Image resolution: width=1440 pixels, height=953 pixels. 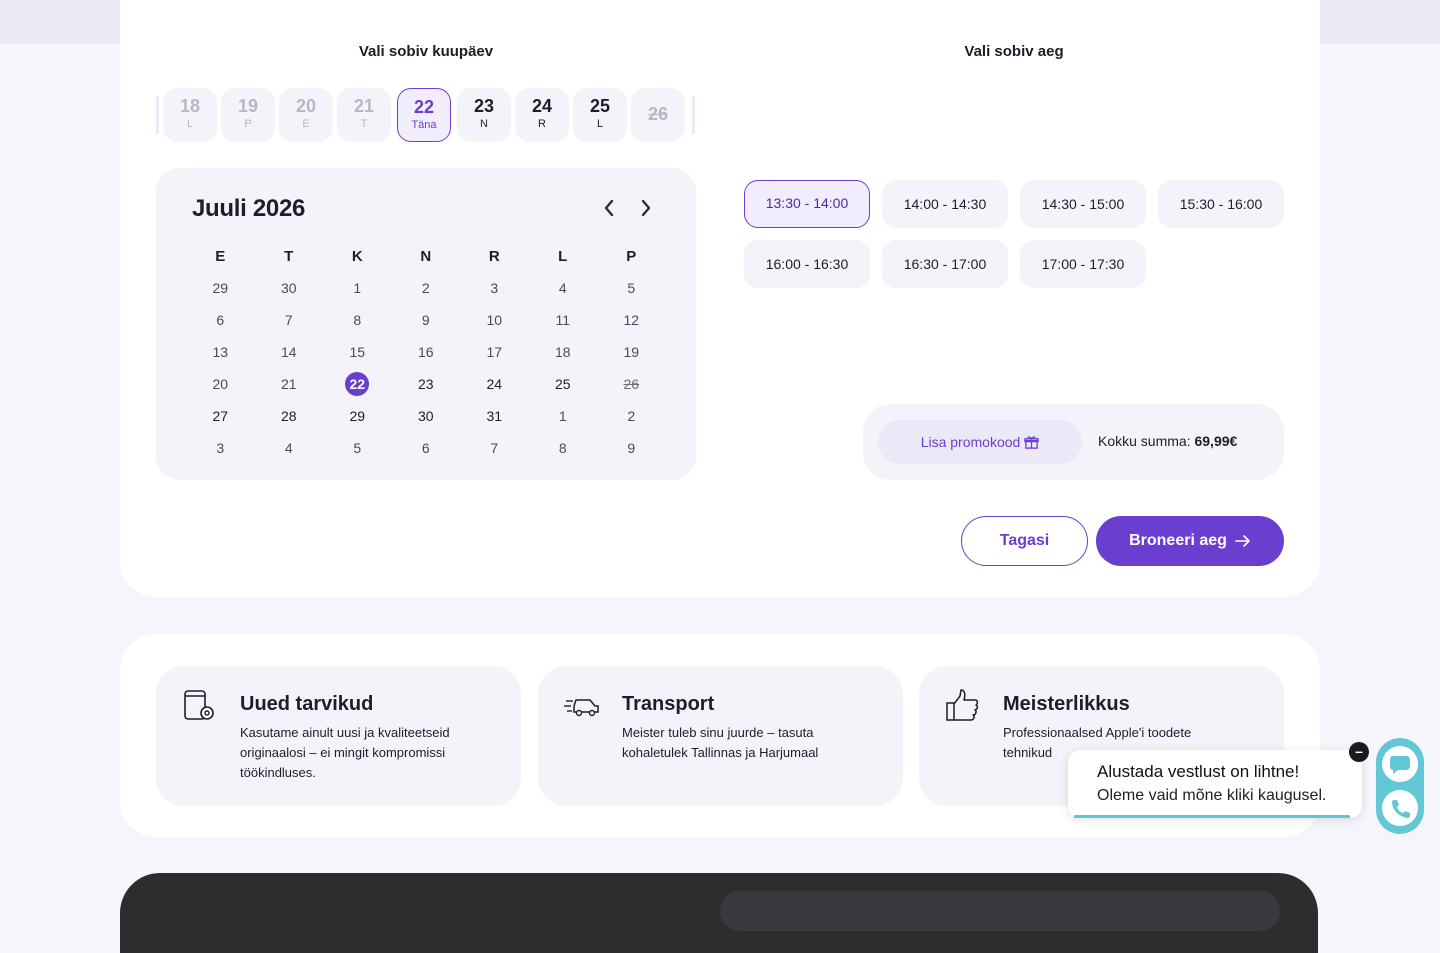 What do you see at coordinates (563, 352) in the screenshot?
I see `calendar-day: 18` at bounding box center [563, 352].